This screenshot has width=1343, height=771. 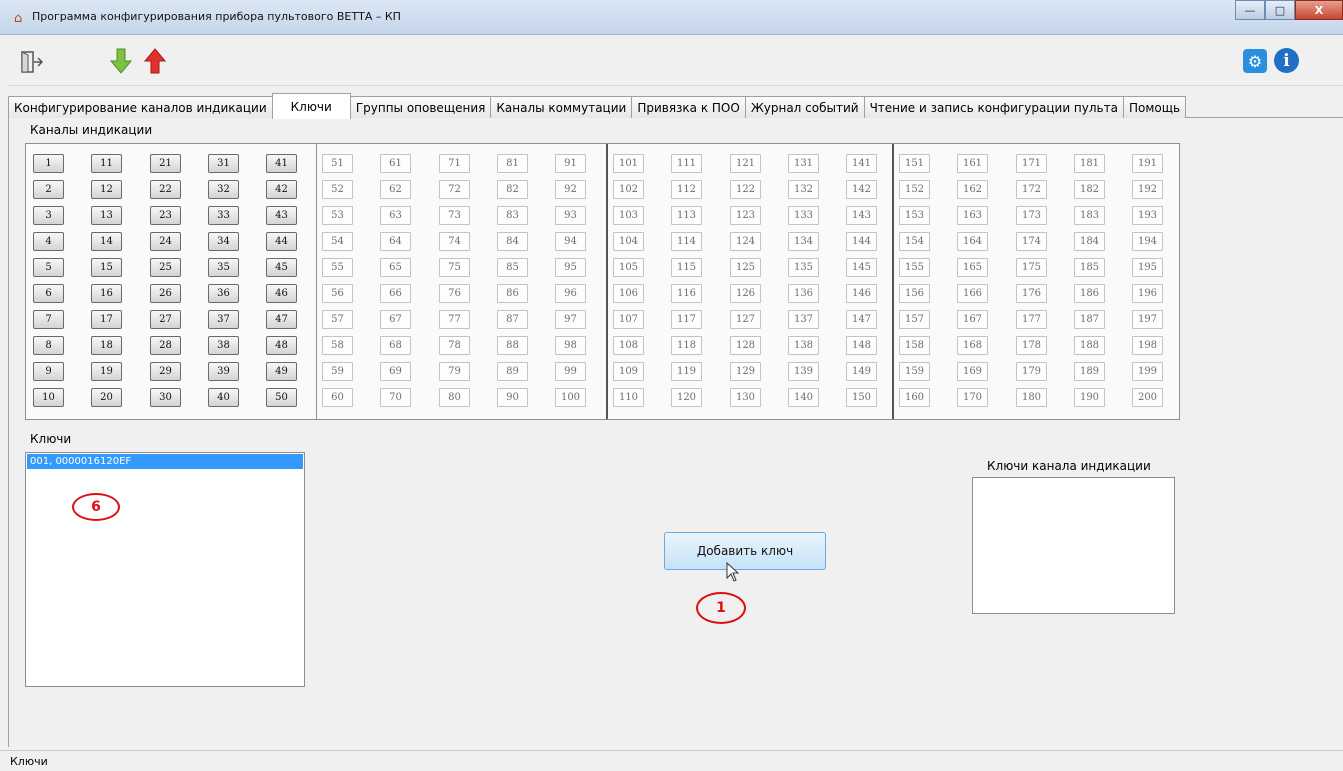 What do you see at coordinates (281, 189) in the screenshot?
I see `channel-button-42: 42` at bounding box center [281, 189].